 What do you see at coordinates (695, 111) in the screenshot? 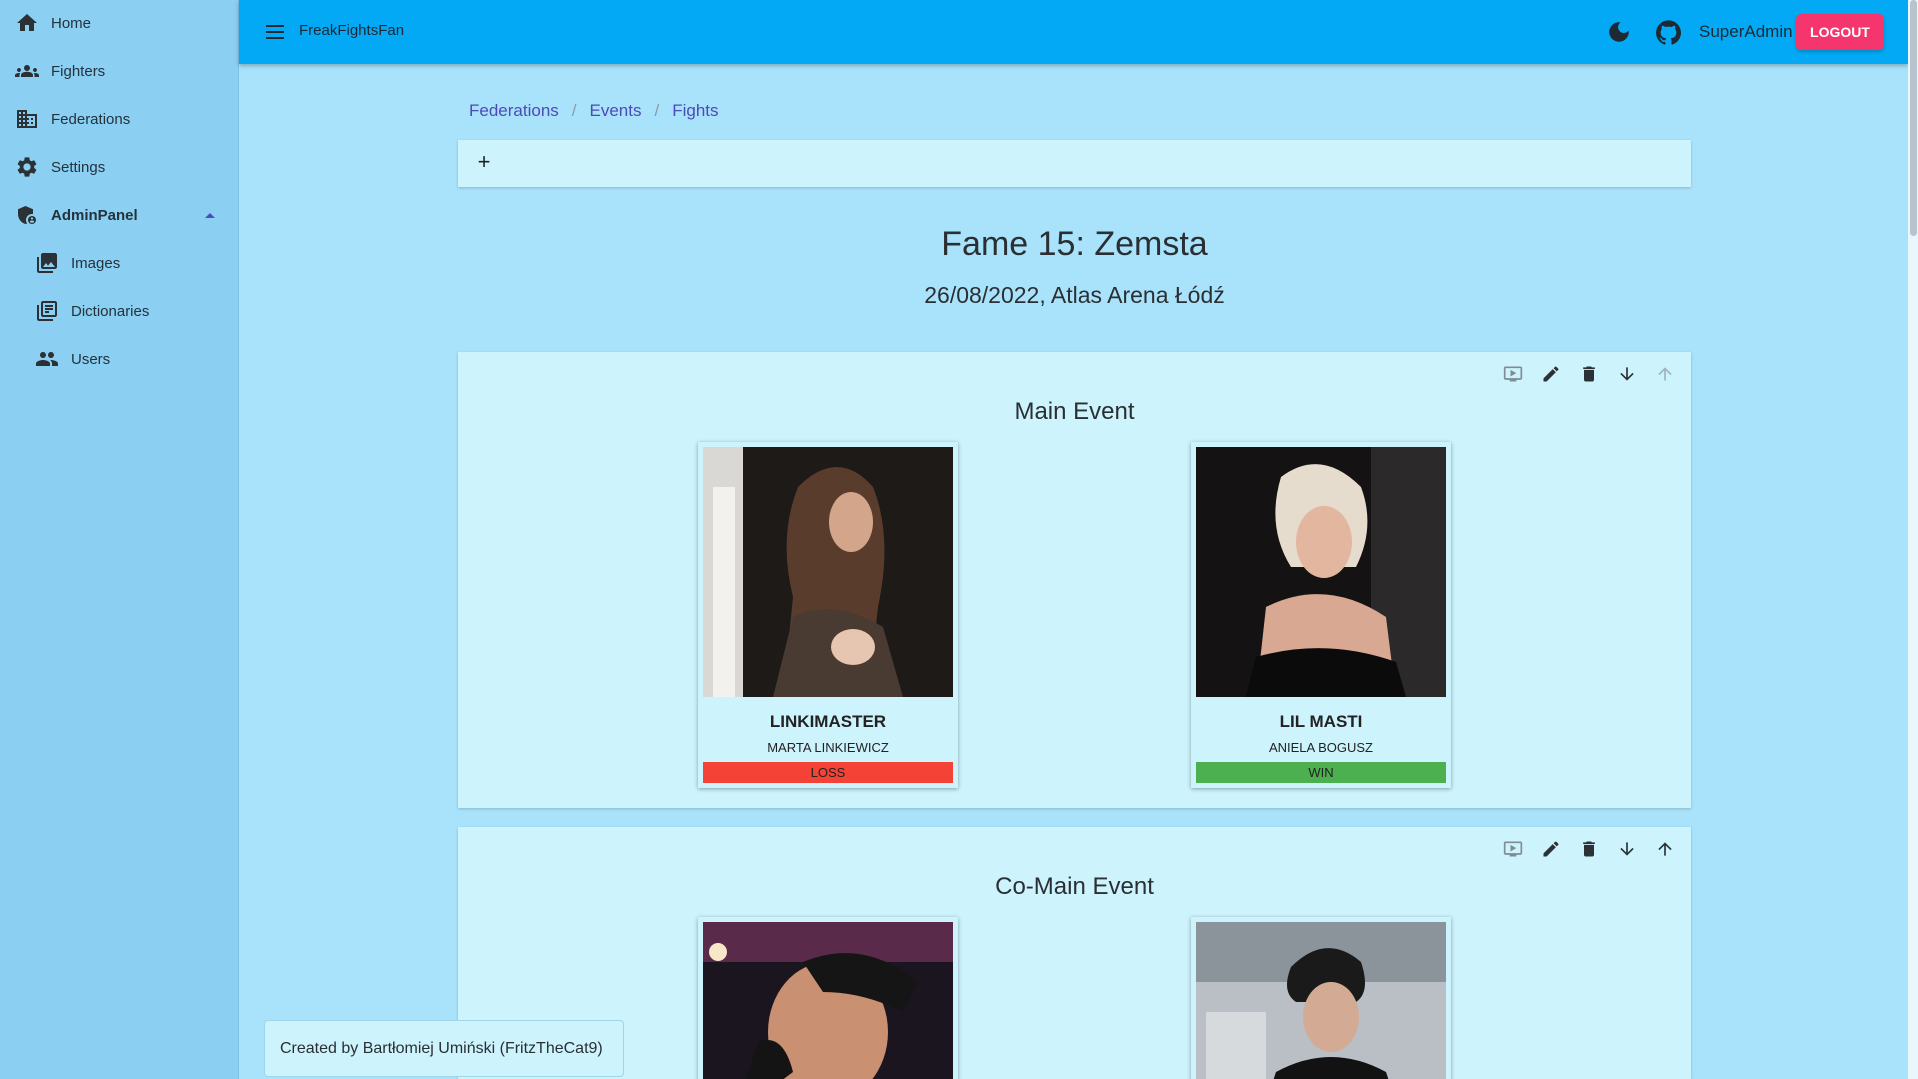
I see `breadcrumb-fights: Fights` at bounding box center [695, 111].